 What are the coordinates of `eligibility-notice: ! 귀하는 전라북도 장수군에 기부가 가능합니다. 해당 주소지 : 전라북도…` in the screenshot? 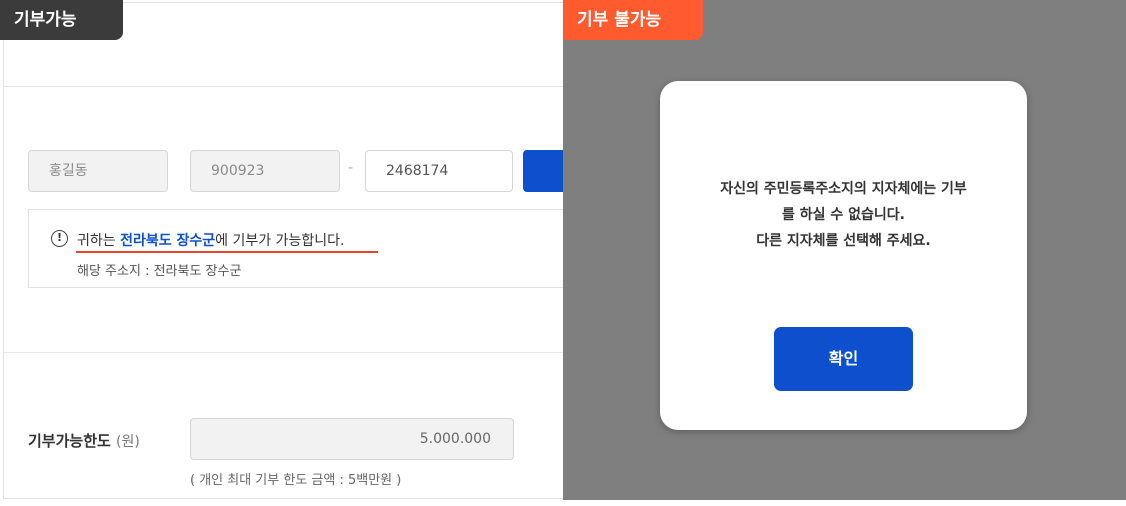 It's located at (295, 248).